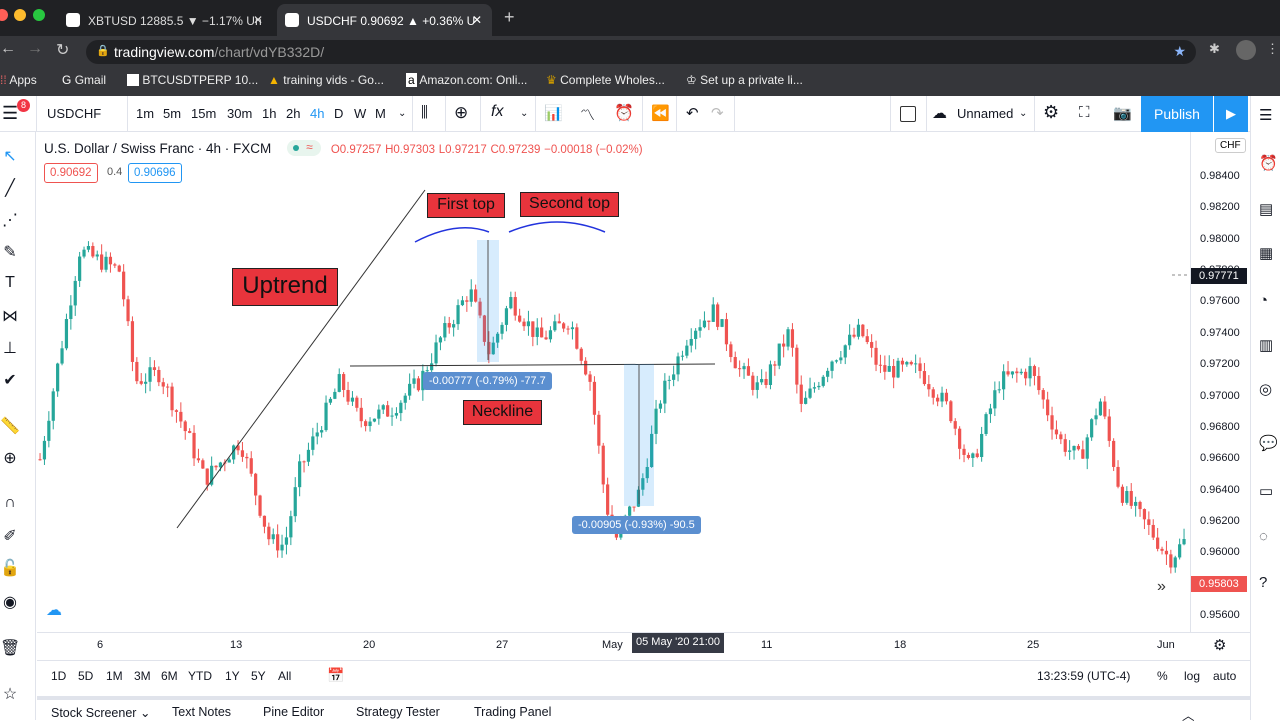 The height and width of the screenshot is (724, 1280). What do you see at coordinates (939, 113) in the screenshot?
I see `cloud-saved-icon: ☁` at bounding box center [939, 113].